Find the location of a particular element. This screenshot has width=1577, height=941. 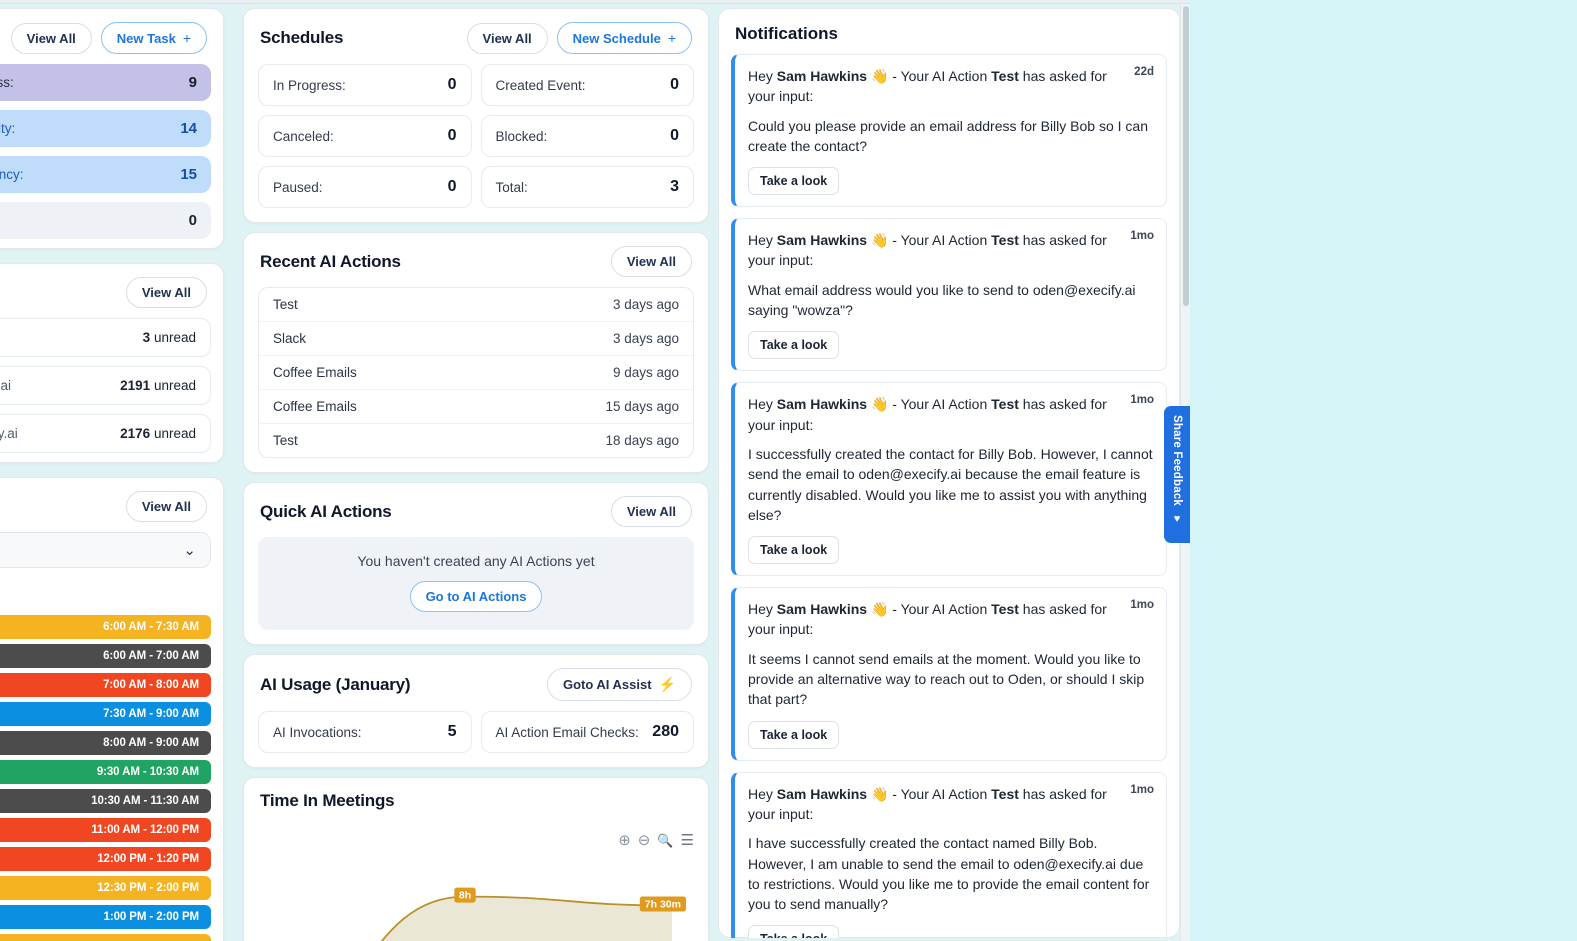

task-stat-in-progress: In Progress: 9 is located at coordinates (105, 82).